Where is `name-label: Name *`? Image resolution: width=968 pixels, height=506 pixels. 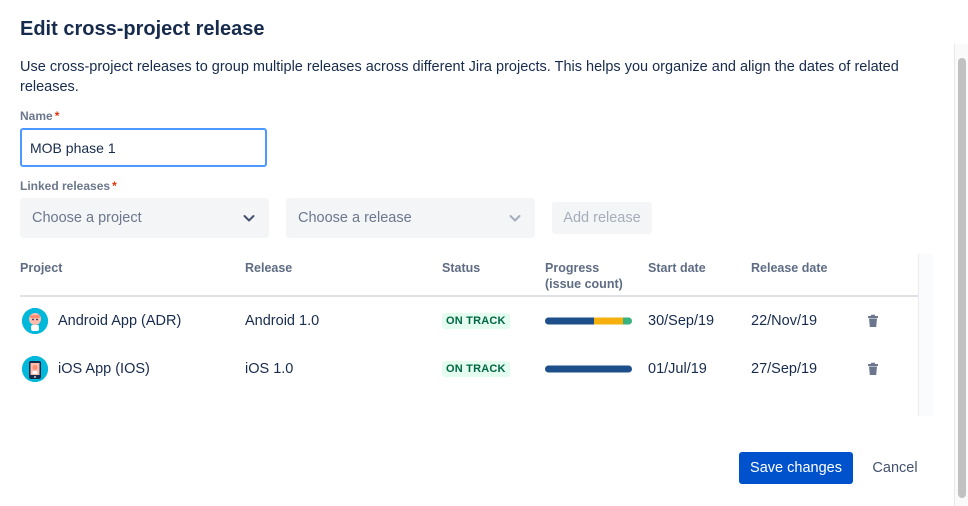
name-label: Name * is located at coordinates (40, 116).